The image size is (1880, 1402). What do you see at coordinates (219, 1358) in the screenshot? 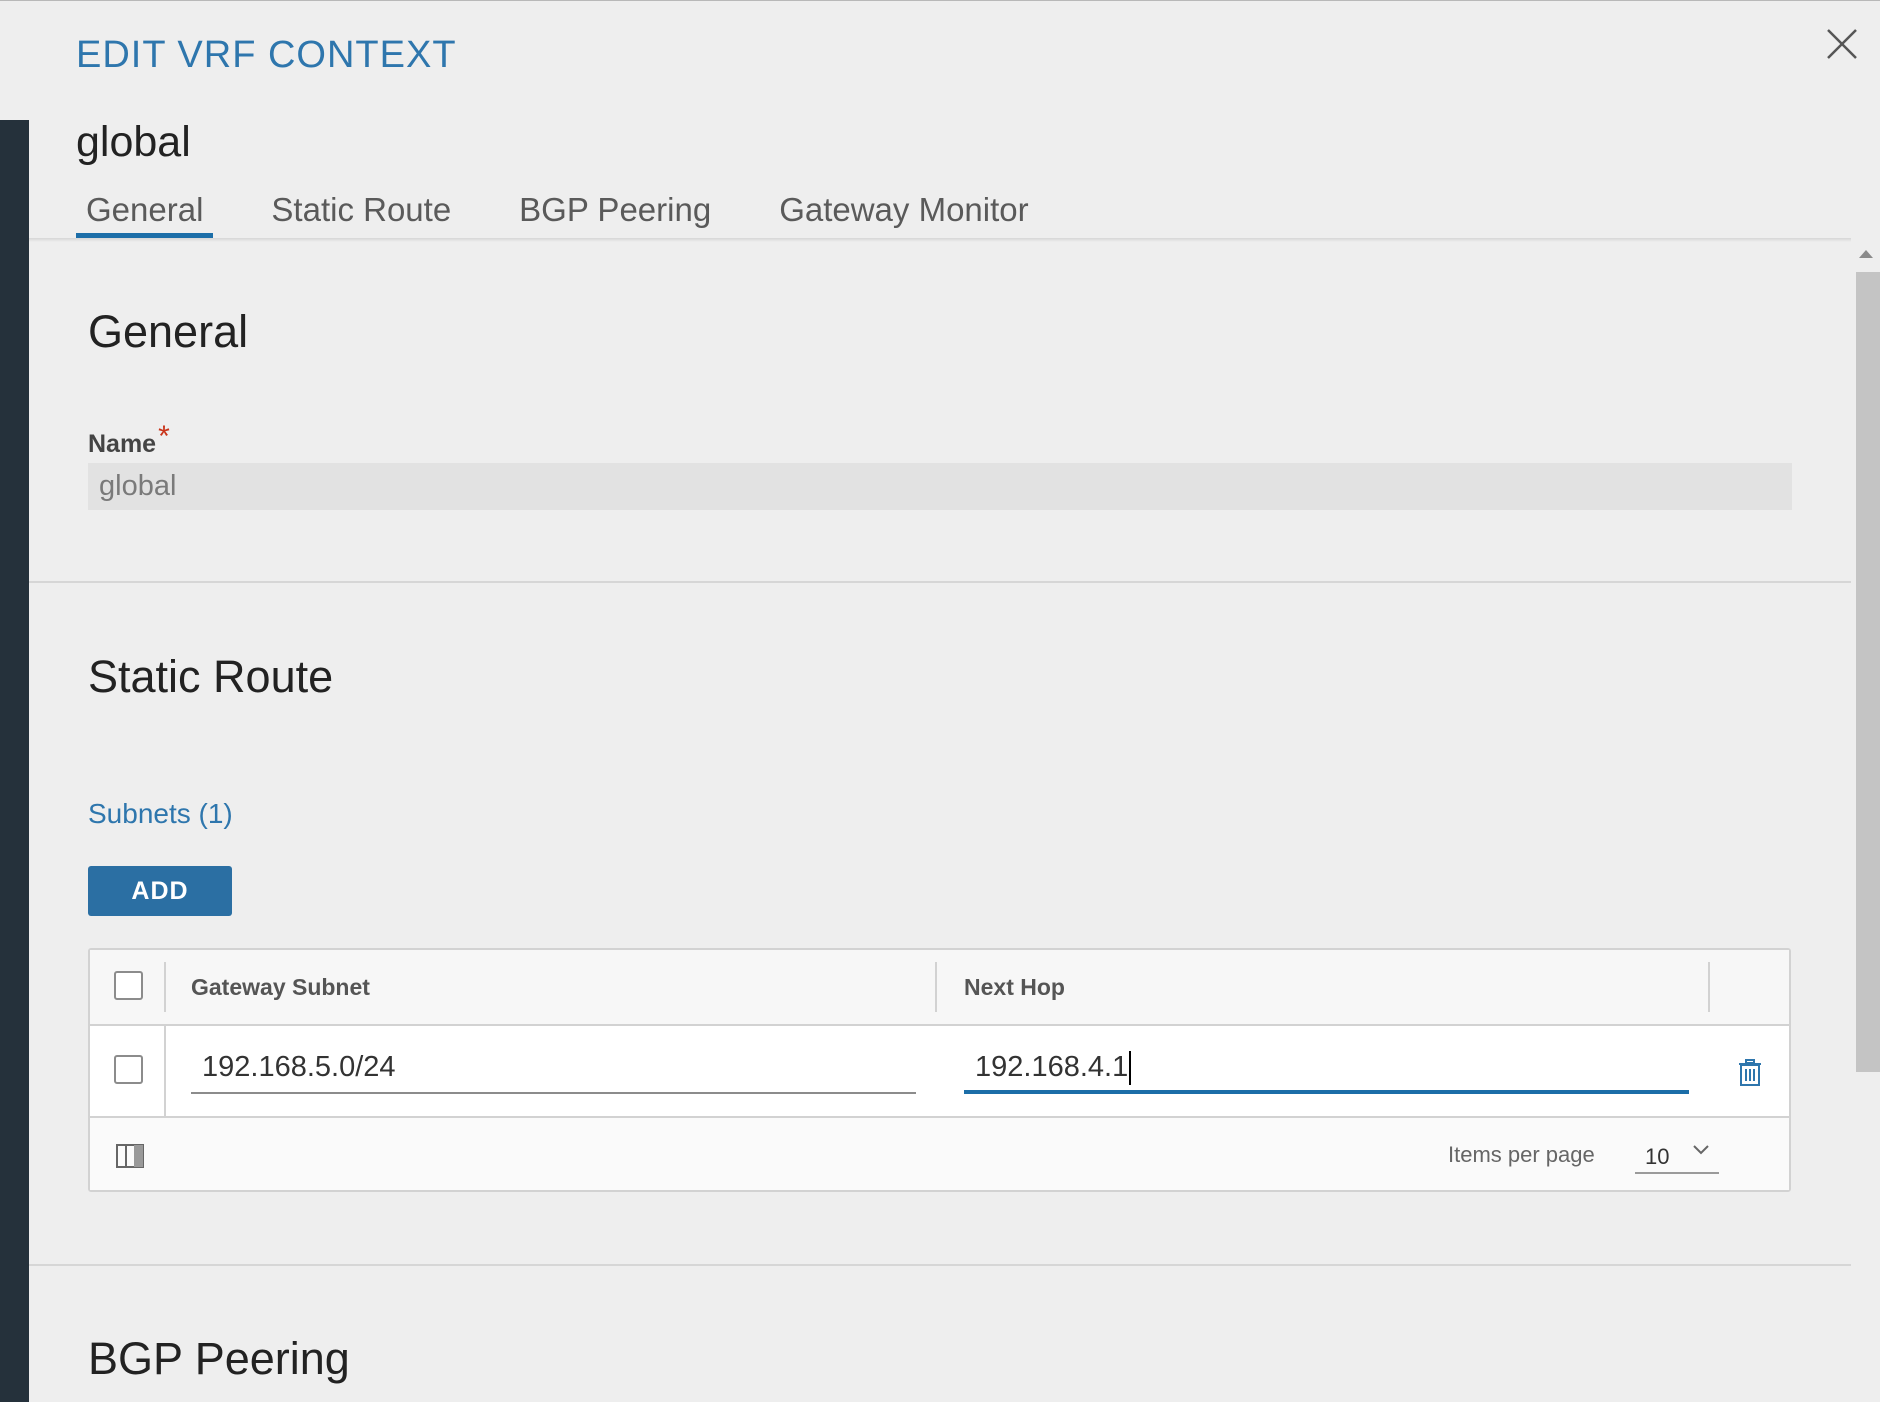
I see `bgp-peering-section-title: BGP Peering` at bounding box center [219, 1358].